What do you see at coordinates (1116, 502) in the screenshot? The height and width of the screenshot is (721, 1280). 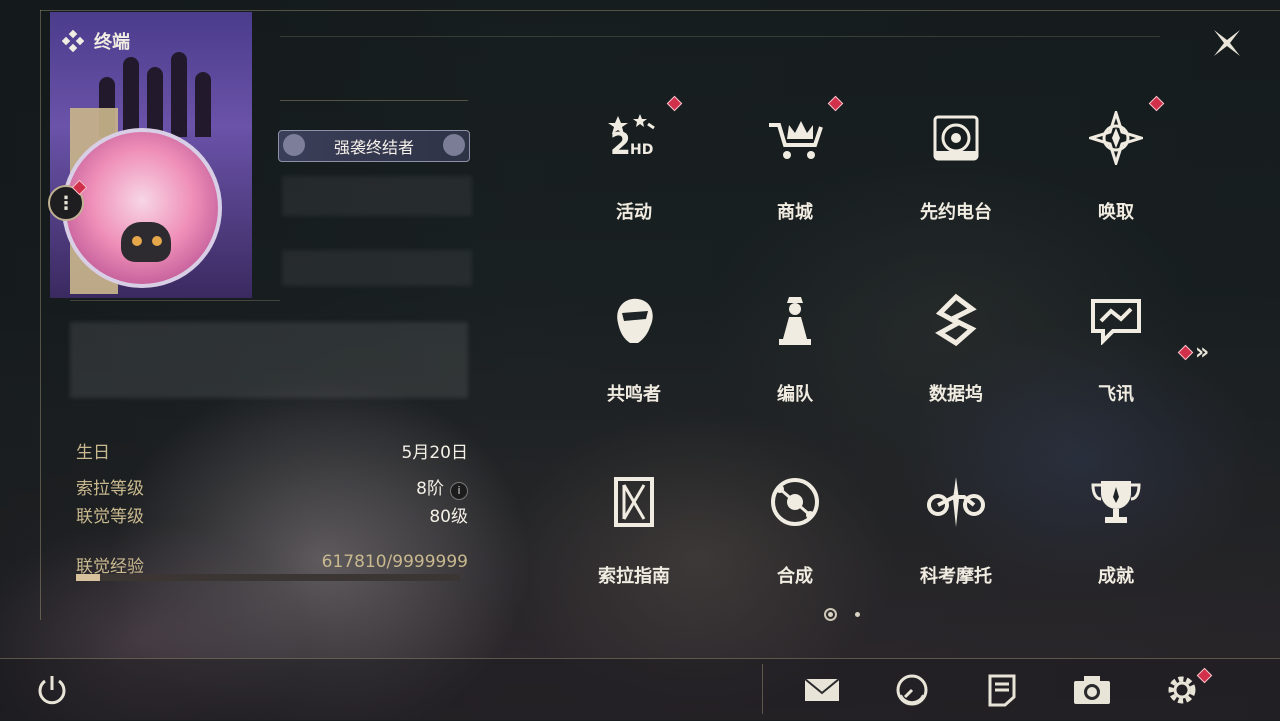 I see `trophy-icon` at bounding box center [1116, 502].